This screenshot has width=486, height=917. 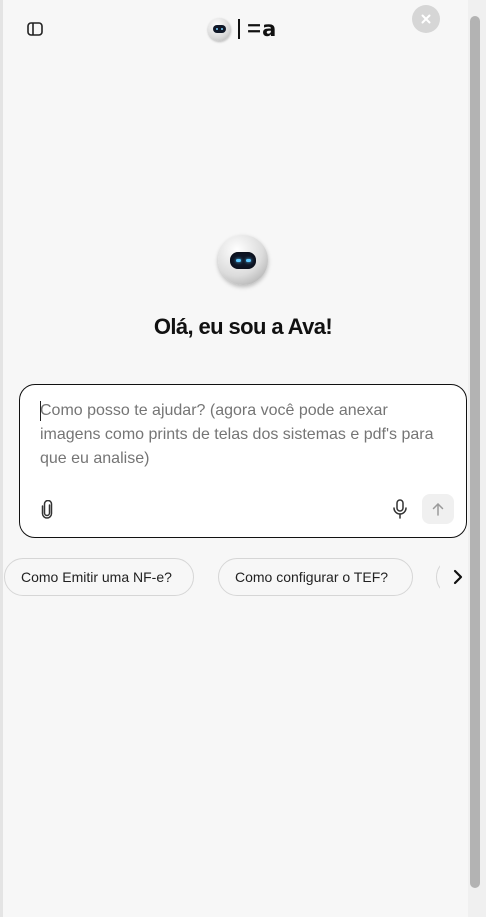 I want to click on voice-input-button, so click(x=400, y=509).